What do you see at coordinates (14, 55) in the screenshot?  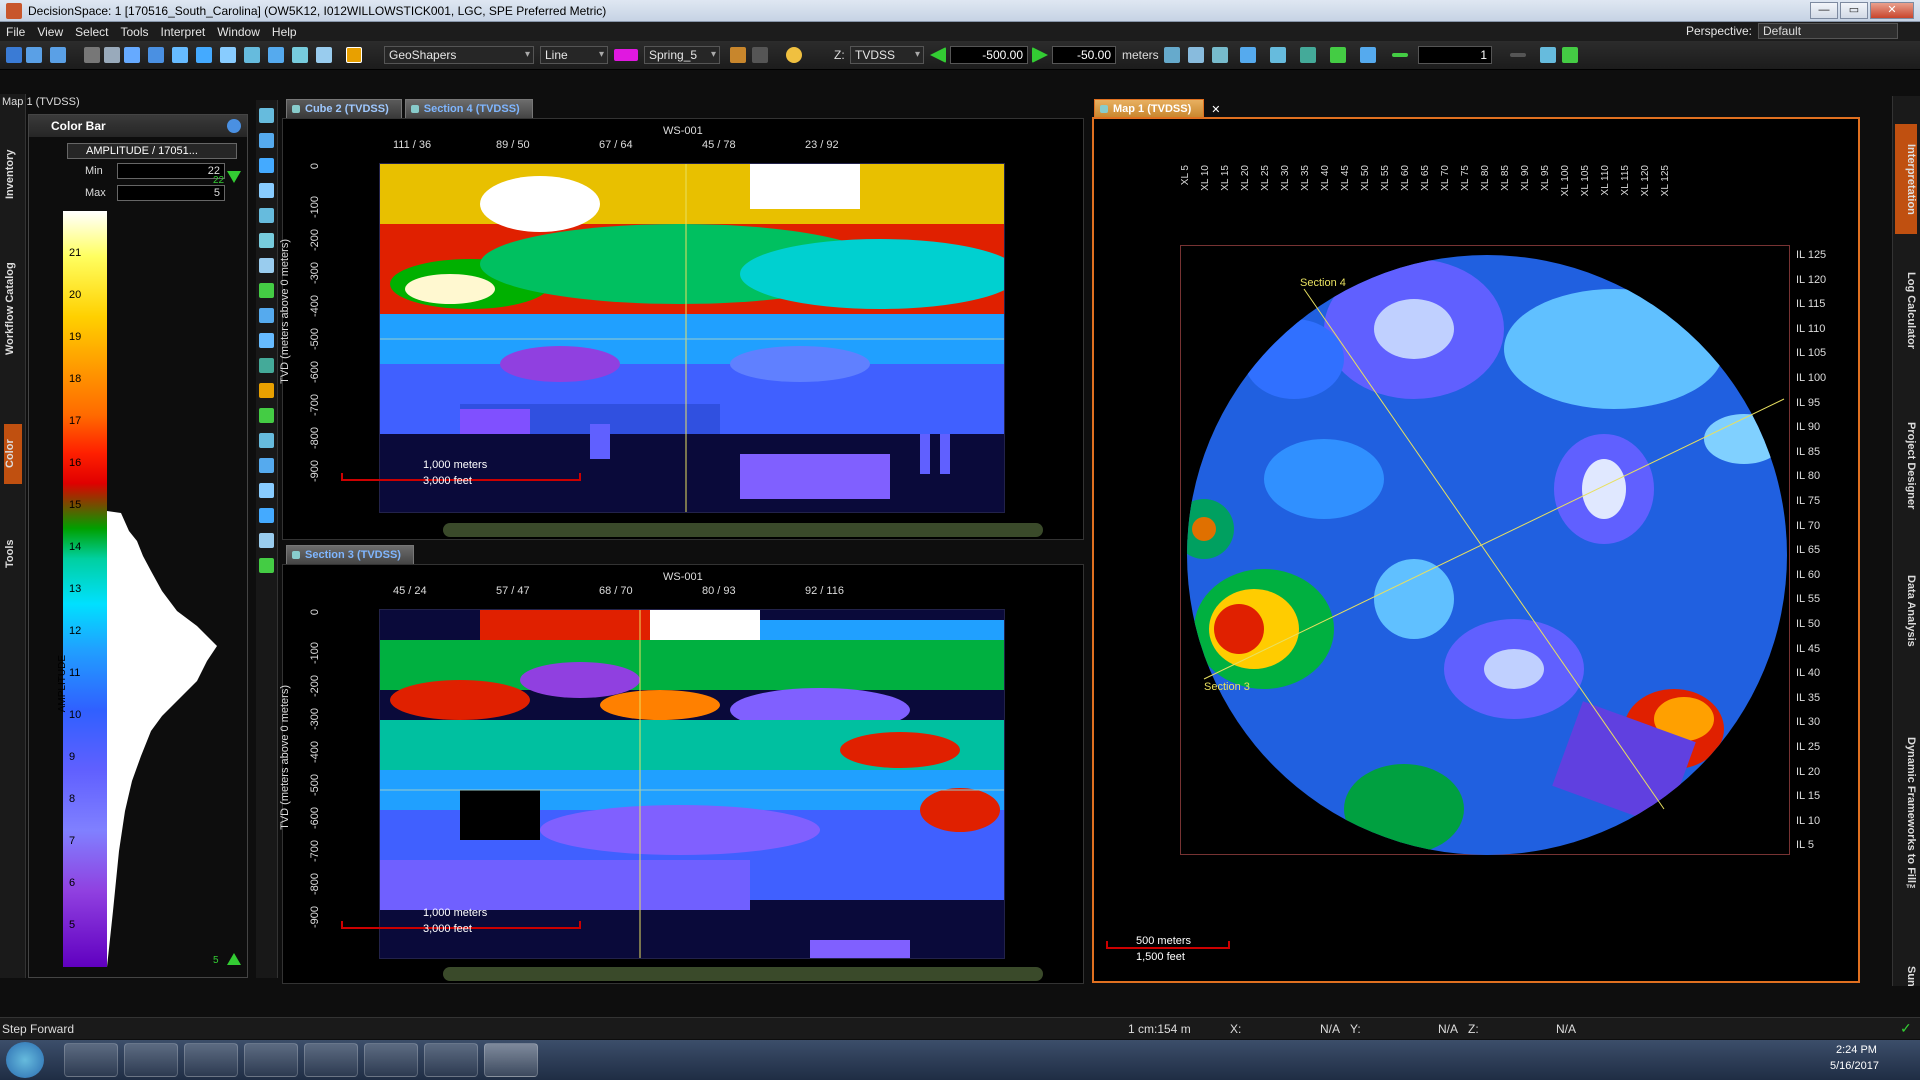 I see `new-icon` at bounding box center [14, 55].